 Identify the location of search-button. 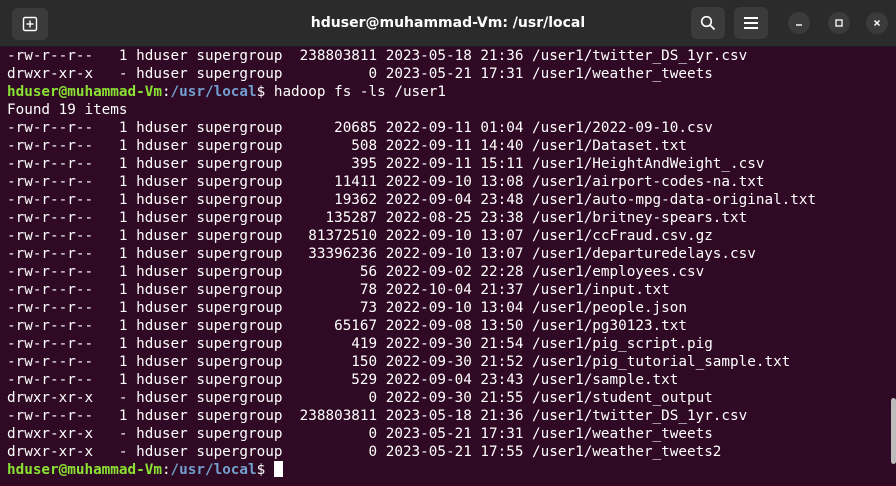
(708, 23).